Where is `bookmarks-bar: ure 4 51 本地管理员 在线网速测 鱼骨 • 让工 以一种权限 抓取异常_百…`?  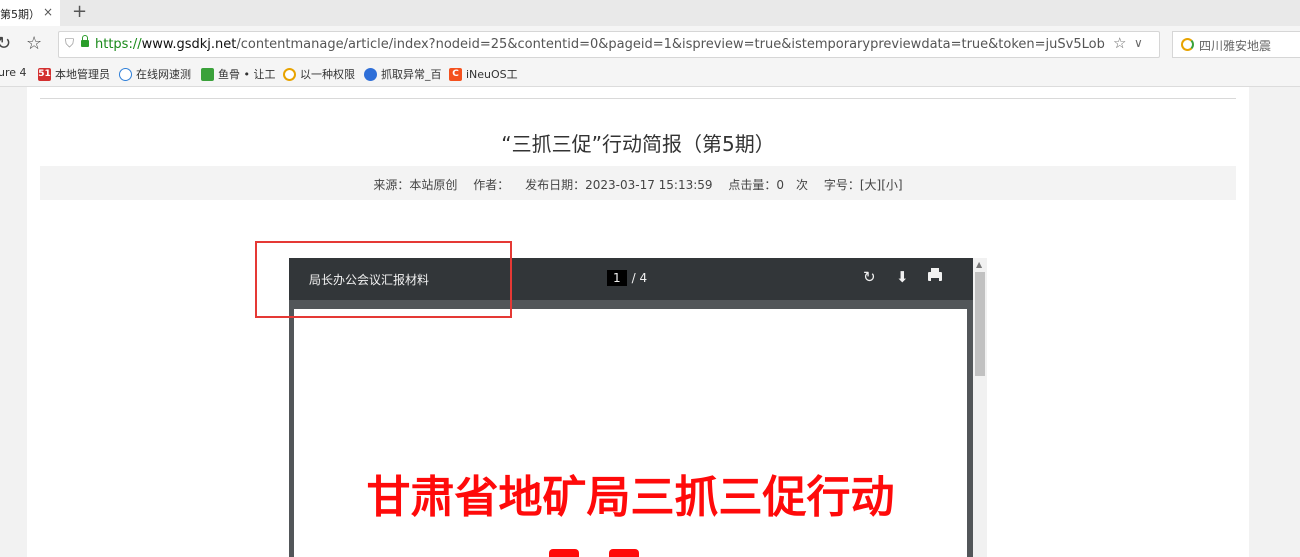
bookmarks-bar: ure 4 51 本地管理员 在线网速测 鱼骨 • 让工 以一种权限 抓取异常_百… is located at coordinates (650, 74).